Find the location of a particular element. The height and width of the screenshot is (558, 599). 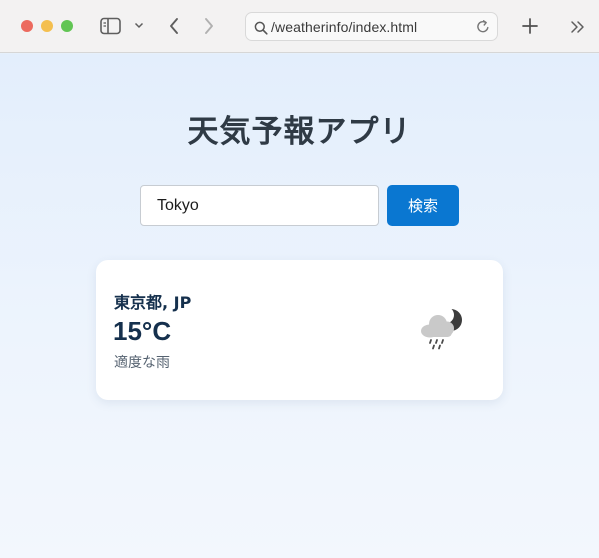

address-bar: /weatherinfo/index.html is located at coordinates (371, 26).